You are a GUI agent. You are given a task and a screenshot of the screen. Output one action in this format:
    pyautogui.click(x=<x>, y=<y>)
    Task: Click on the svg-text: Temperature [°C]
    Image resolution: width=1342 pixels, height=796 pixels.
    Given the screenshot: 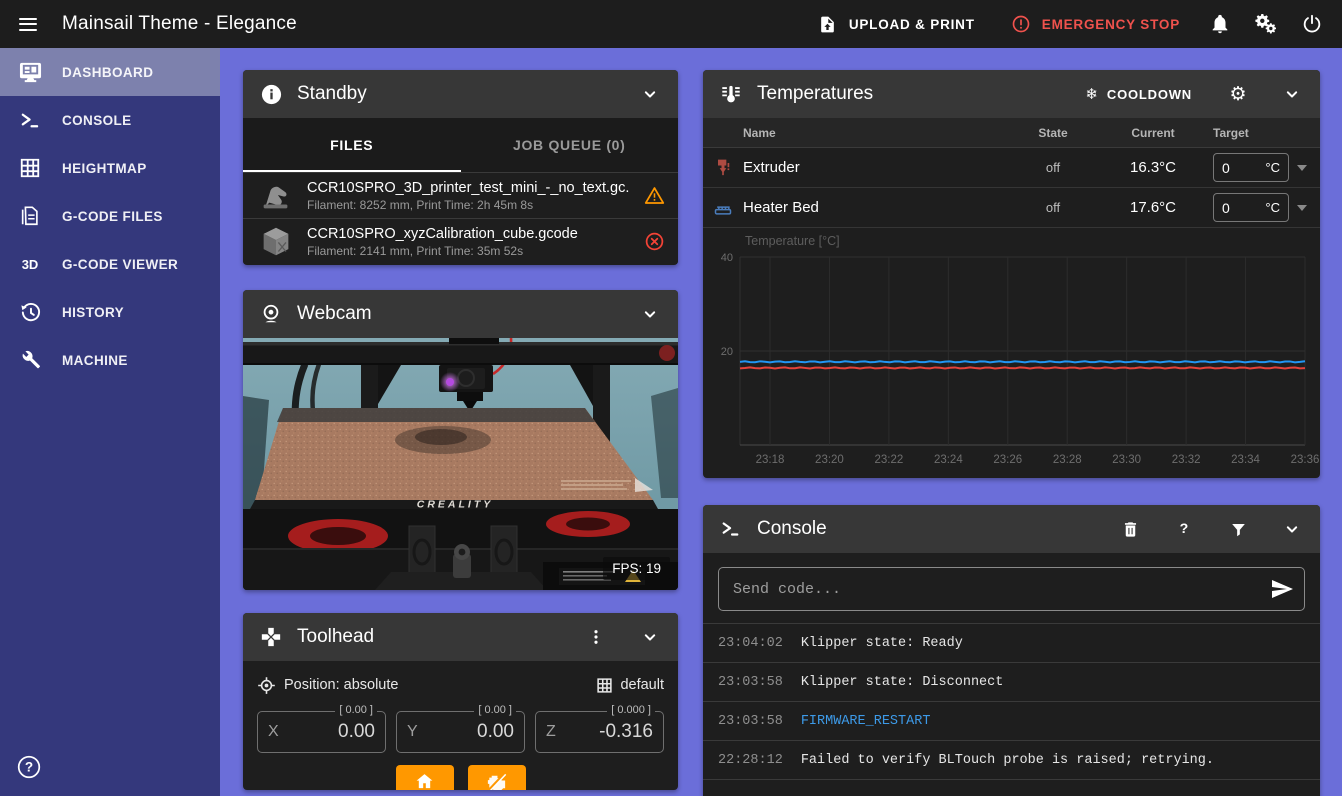 What is the action you would take?
    pyautogui.click(x=792, y=241)
    